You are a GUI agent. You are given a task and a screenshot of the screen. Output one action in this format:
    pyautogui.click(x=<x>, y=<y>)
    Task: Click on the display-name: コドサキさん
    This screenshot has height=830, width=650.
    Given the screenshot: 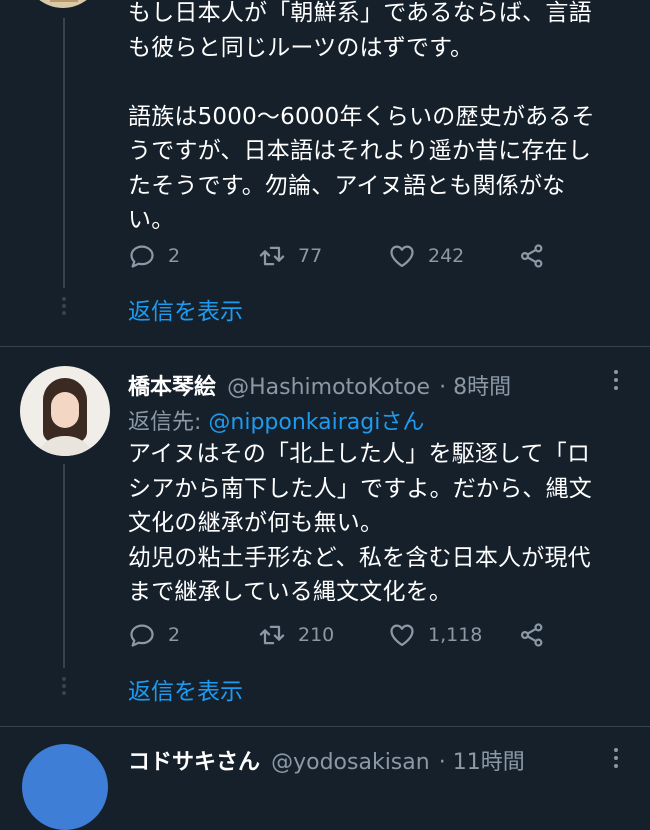 What is the action you would take?
    pyautogui.click(x=194, y=762)
    